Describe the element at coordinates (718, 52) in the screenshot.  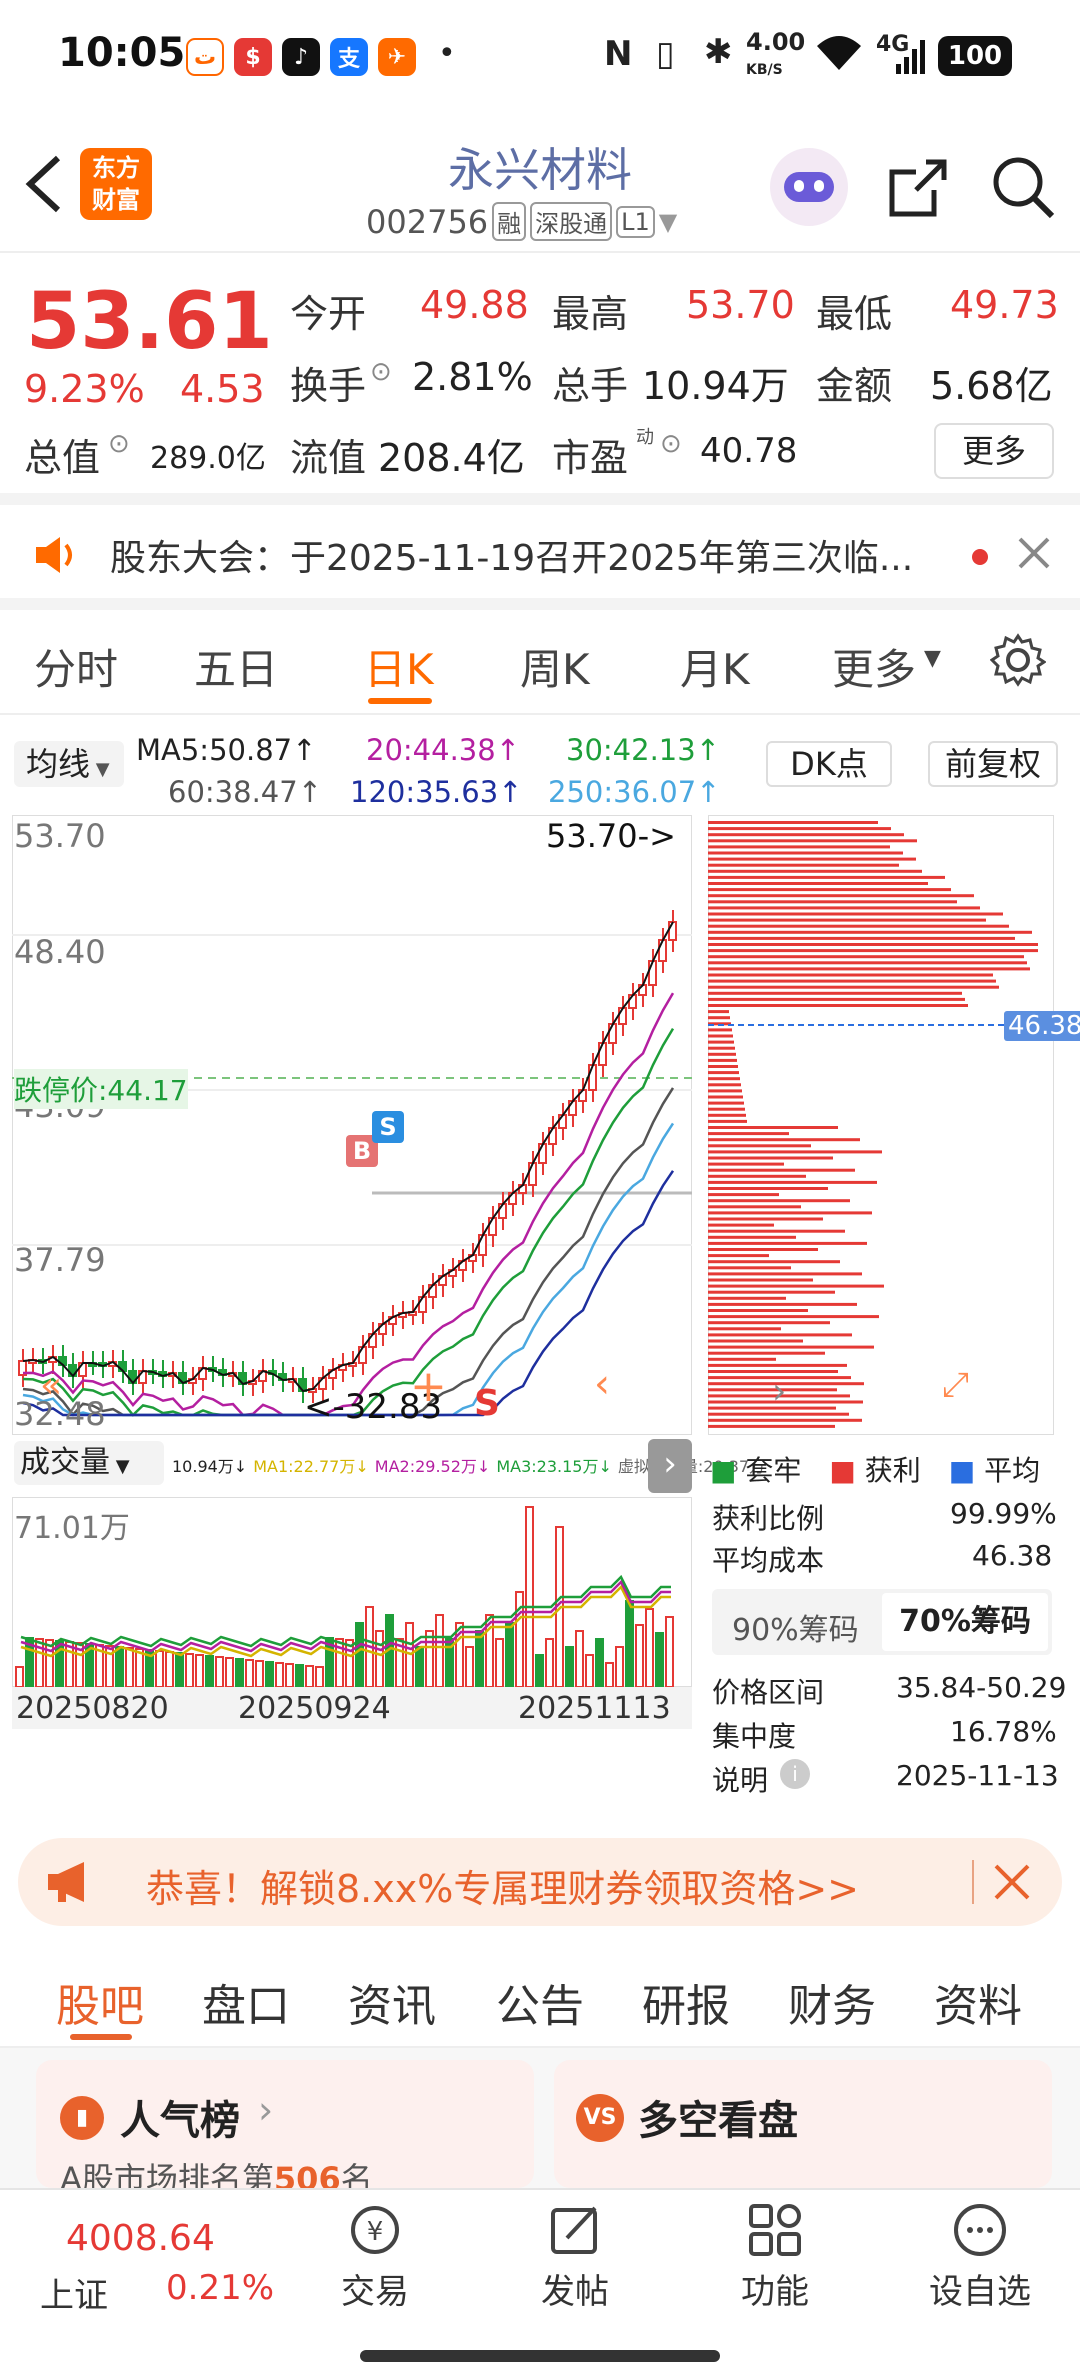
I see `bluetooth-icon: ✱` at that location.